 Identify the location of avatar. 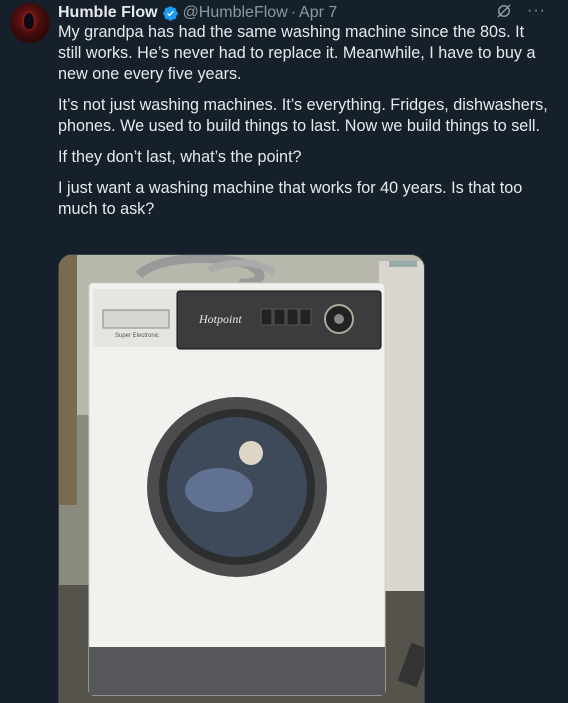
(30, 23).